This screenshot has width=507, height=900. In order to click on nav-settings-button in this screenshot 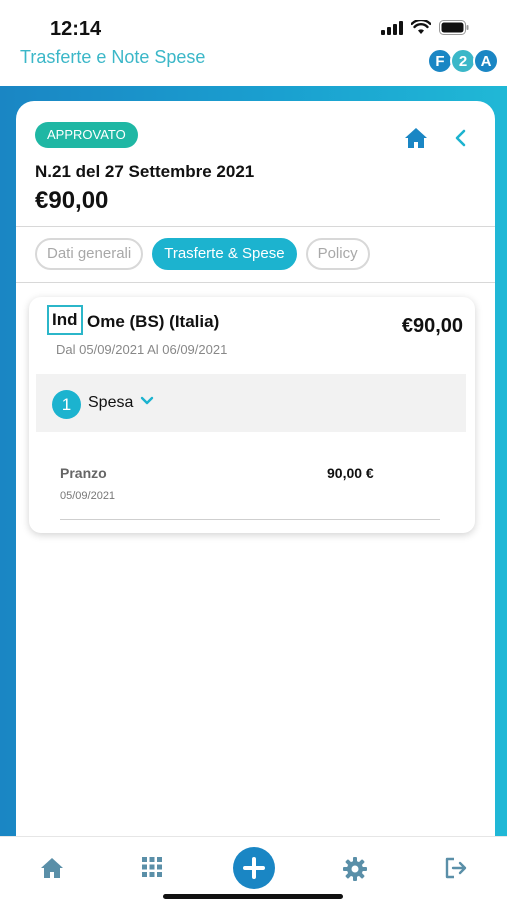, I will do `click(355, 871)`.